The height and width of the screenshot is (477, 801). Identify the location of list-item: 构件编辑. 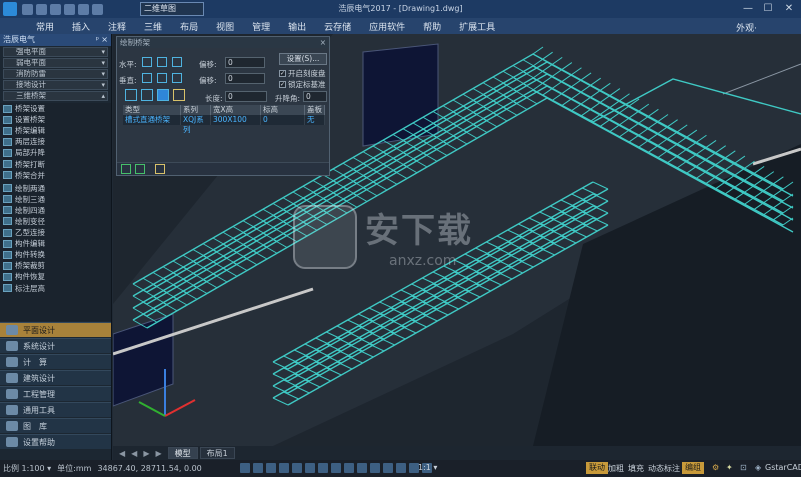
(55, 243).